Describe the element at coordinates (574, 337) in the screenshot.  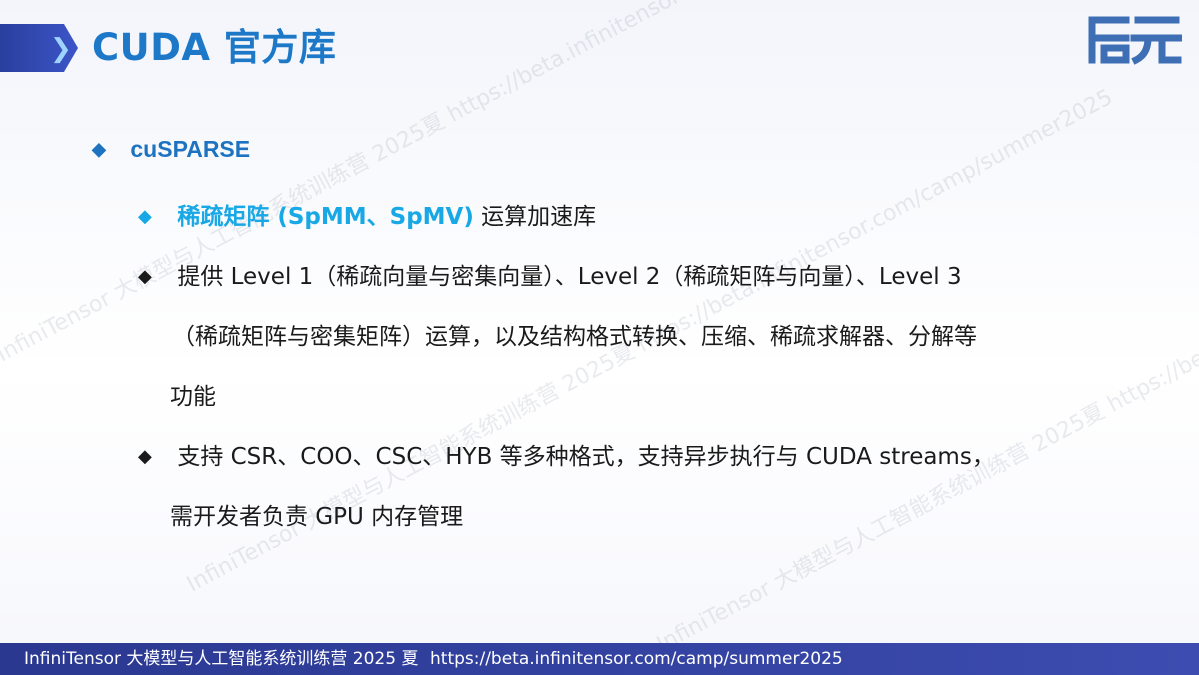
I see `bullet-text-continued: （稀疏矩阵与密集矩阵）运算，以及结构格式转换、压缩、稀疏求解器、分解等` at that location.